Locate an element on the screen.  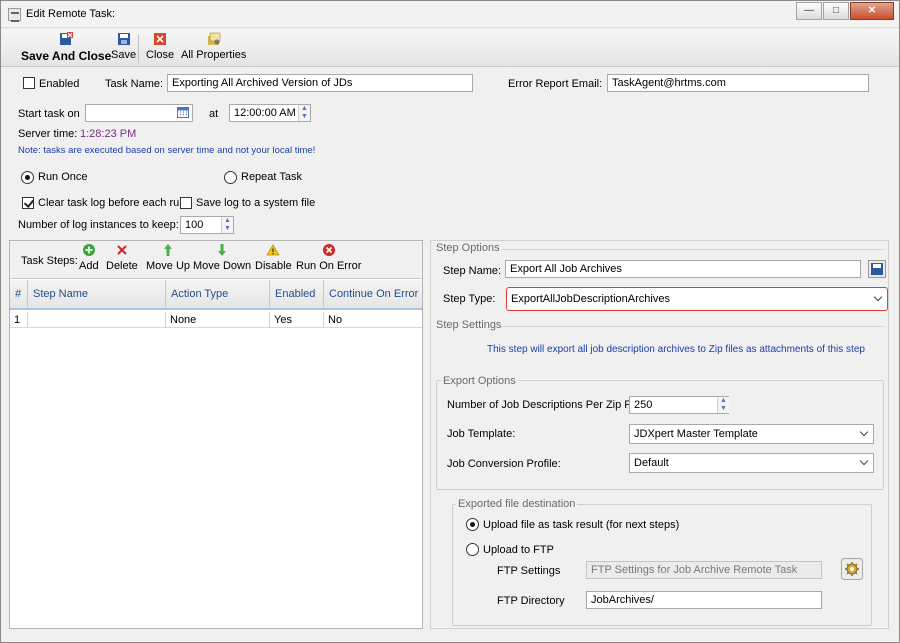
column-header-step-name: Step Name is located at coordinates (97, 294).